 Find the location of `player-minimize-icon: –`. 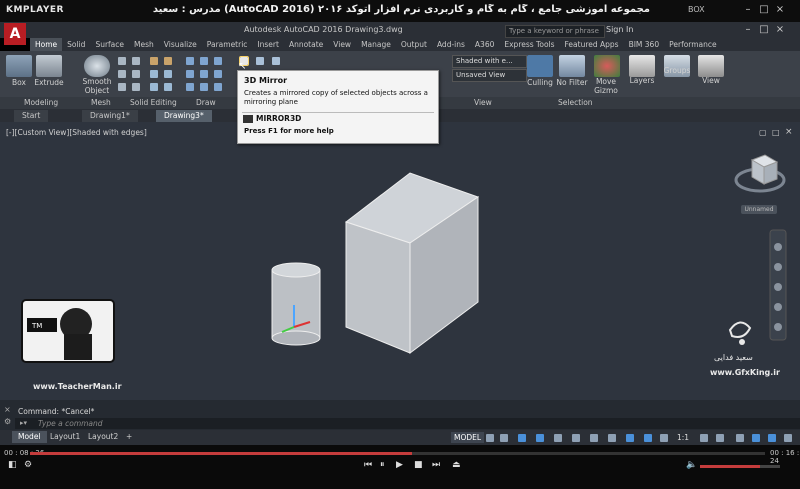

player-minimize-icon: – is located at coordinates (748, 10).